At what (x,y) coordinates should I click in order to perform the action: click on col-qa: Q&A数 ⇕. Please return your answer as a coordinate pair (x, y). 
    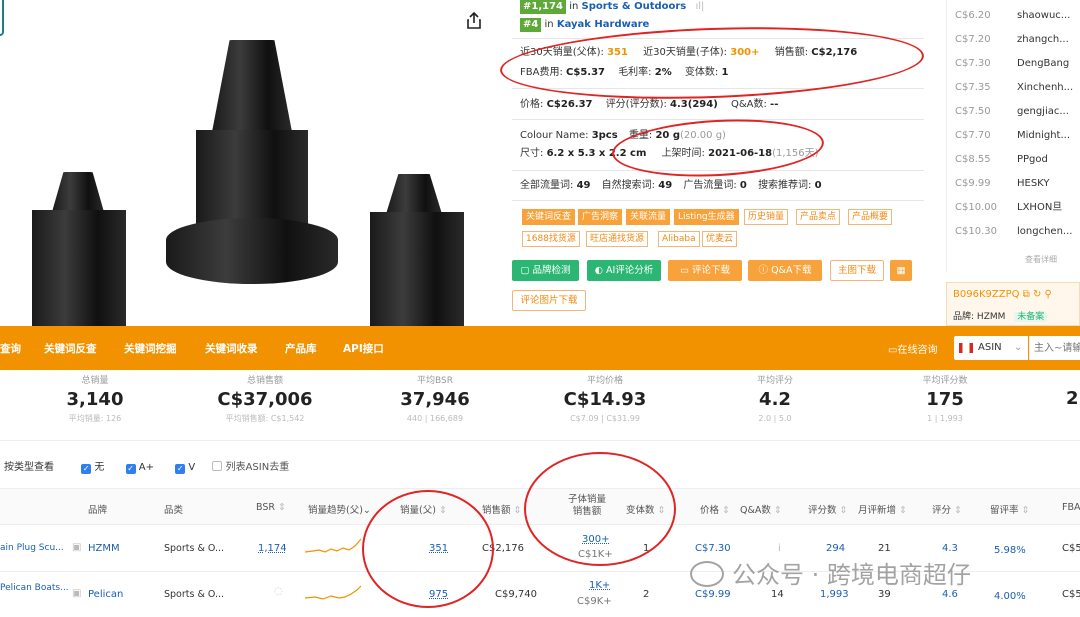
    Looking at the image, I should click on (761, 509).